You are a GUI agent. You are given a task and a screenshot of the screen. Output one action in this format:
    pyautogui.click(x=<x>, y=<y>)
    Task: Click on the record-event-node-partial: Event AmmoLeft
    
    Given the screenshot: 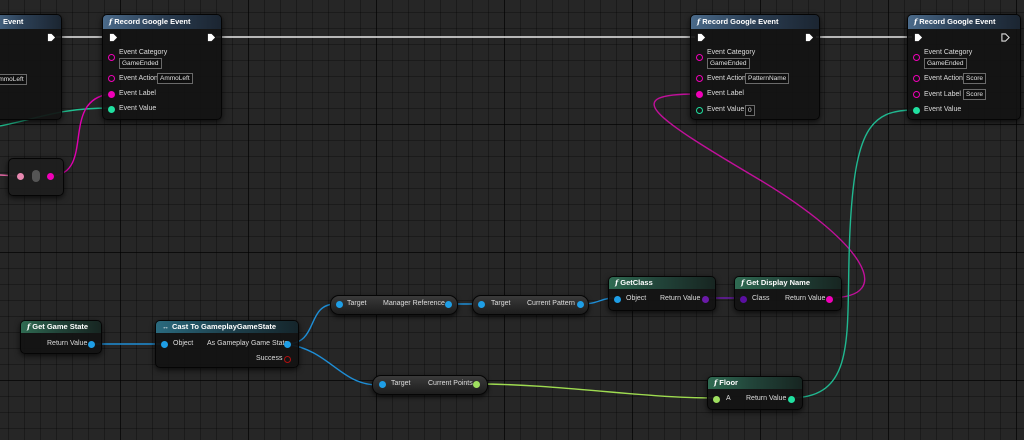 What is the action you would take?
    pyautogui.click(x=31, y=67)
    